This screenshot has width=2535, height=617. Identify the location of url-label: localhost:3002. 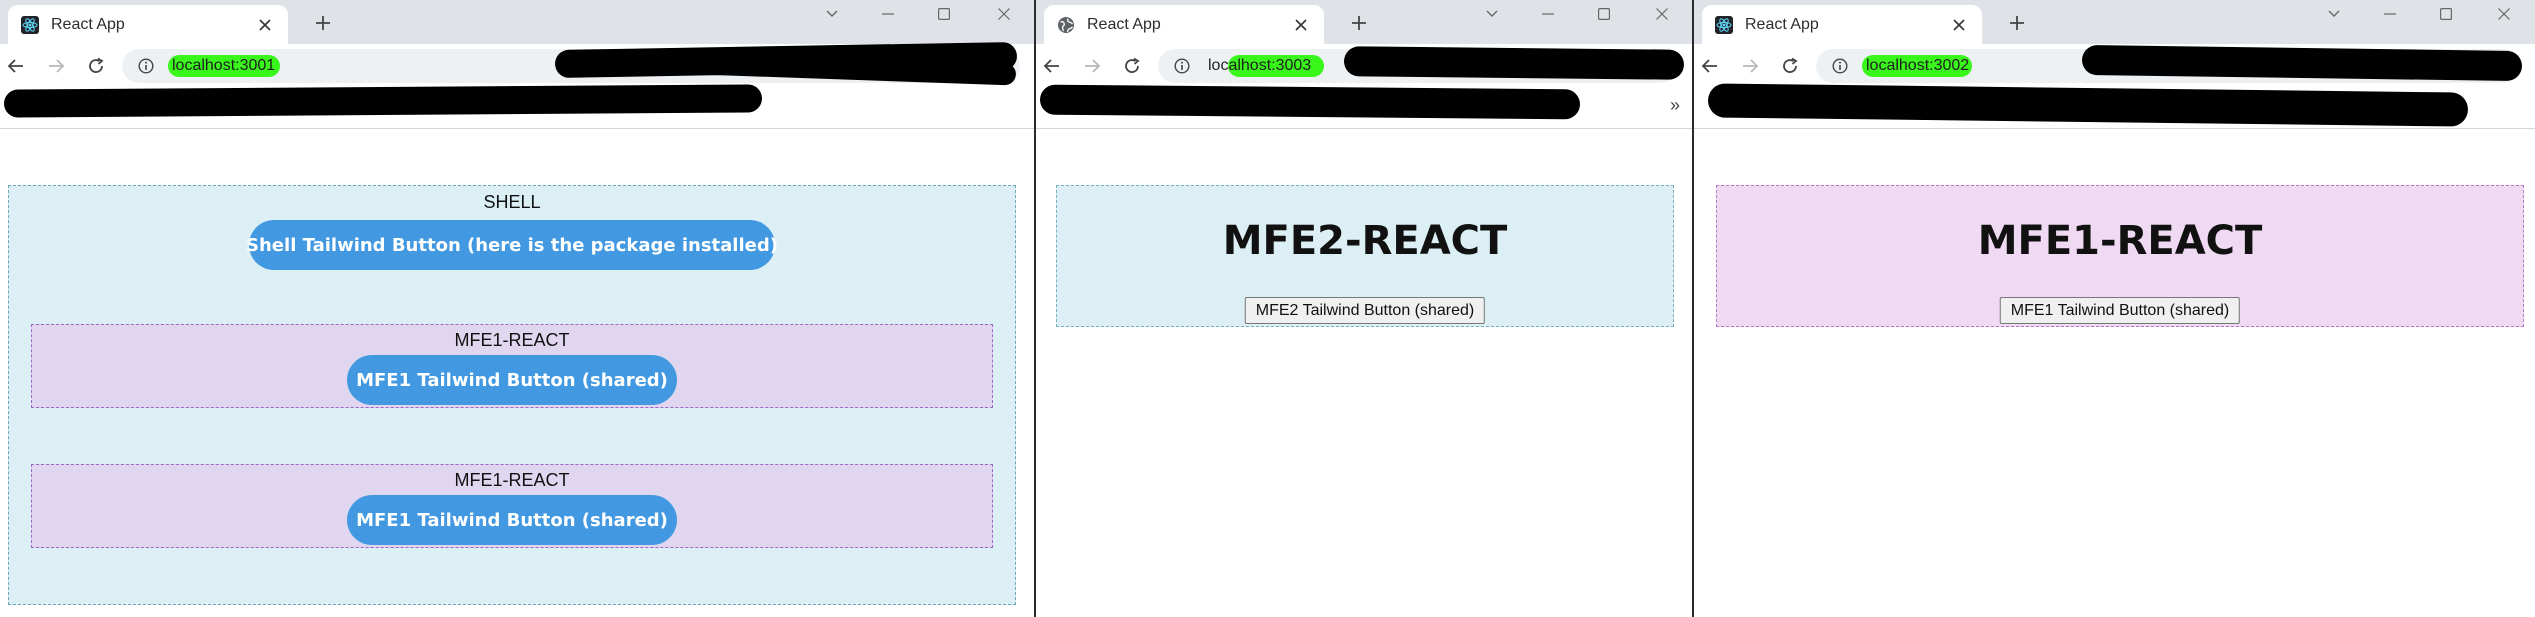
(1918, 65).